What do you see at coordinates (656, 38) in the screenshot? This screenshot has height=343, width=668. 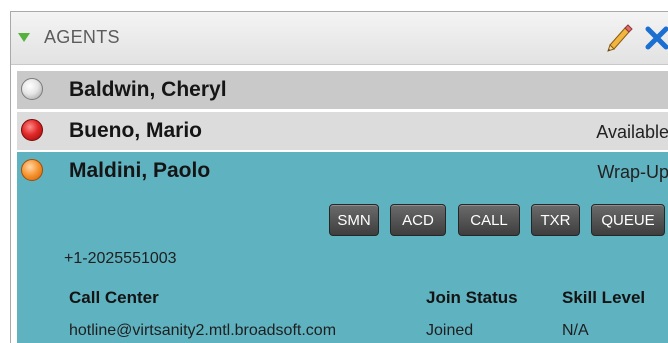 I see `close-x-icon` at bounding box center [656, 38].